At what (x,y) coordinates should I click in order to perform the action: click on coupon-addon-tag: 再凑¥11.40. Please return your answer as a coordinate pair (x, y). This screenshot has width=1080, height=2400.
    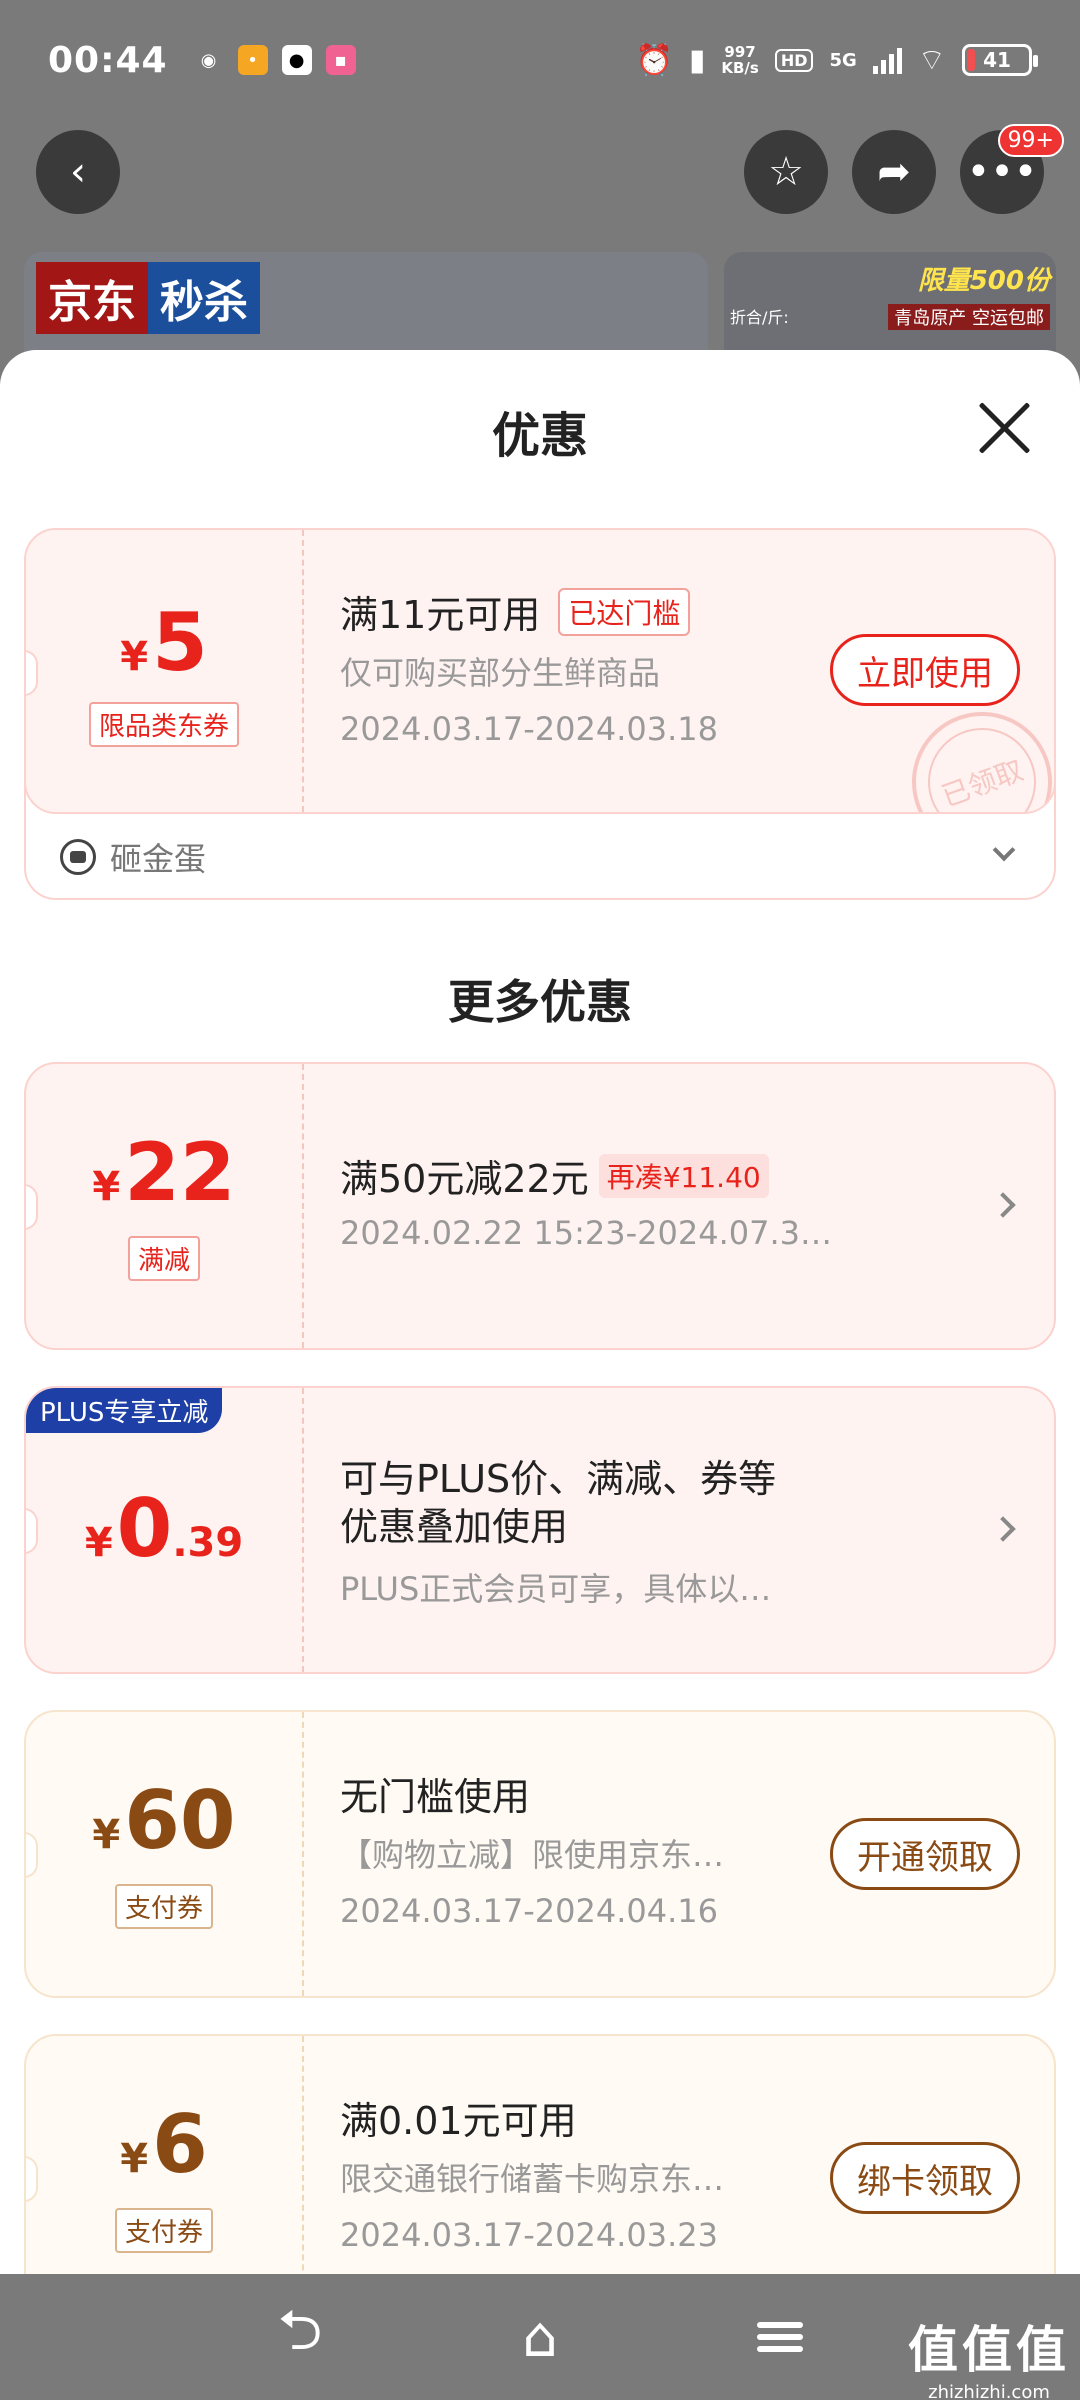
    Looking at the image, I should click on (683, 1175).